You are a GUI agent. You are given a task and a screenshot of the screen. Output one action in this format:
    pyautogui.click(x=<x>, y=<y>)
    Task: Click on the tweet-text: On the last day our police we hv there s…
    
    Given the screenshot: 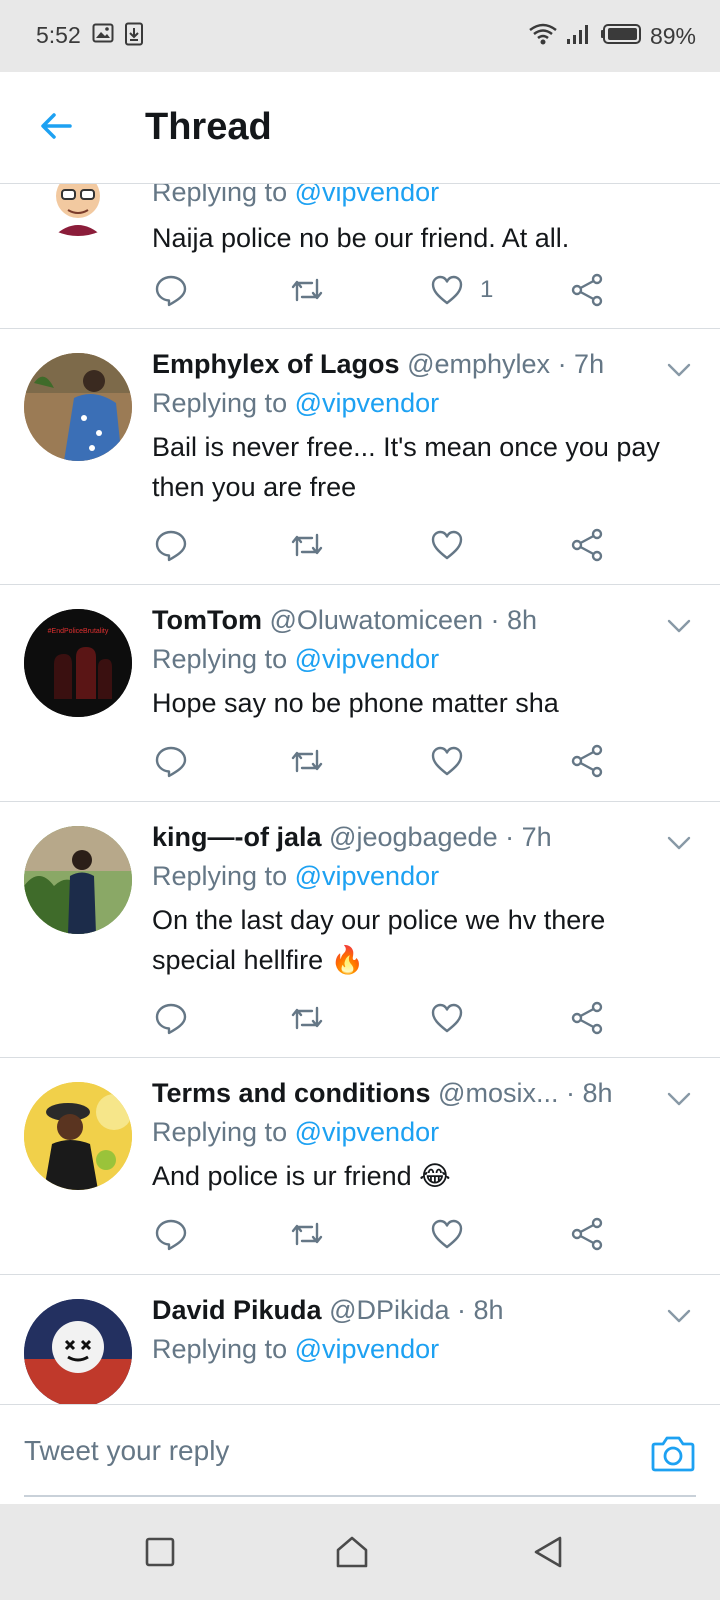 What is the action you would take?
    pyautogui.click(x=379, y=940)
    